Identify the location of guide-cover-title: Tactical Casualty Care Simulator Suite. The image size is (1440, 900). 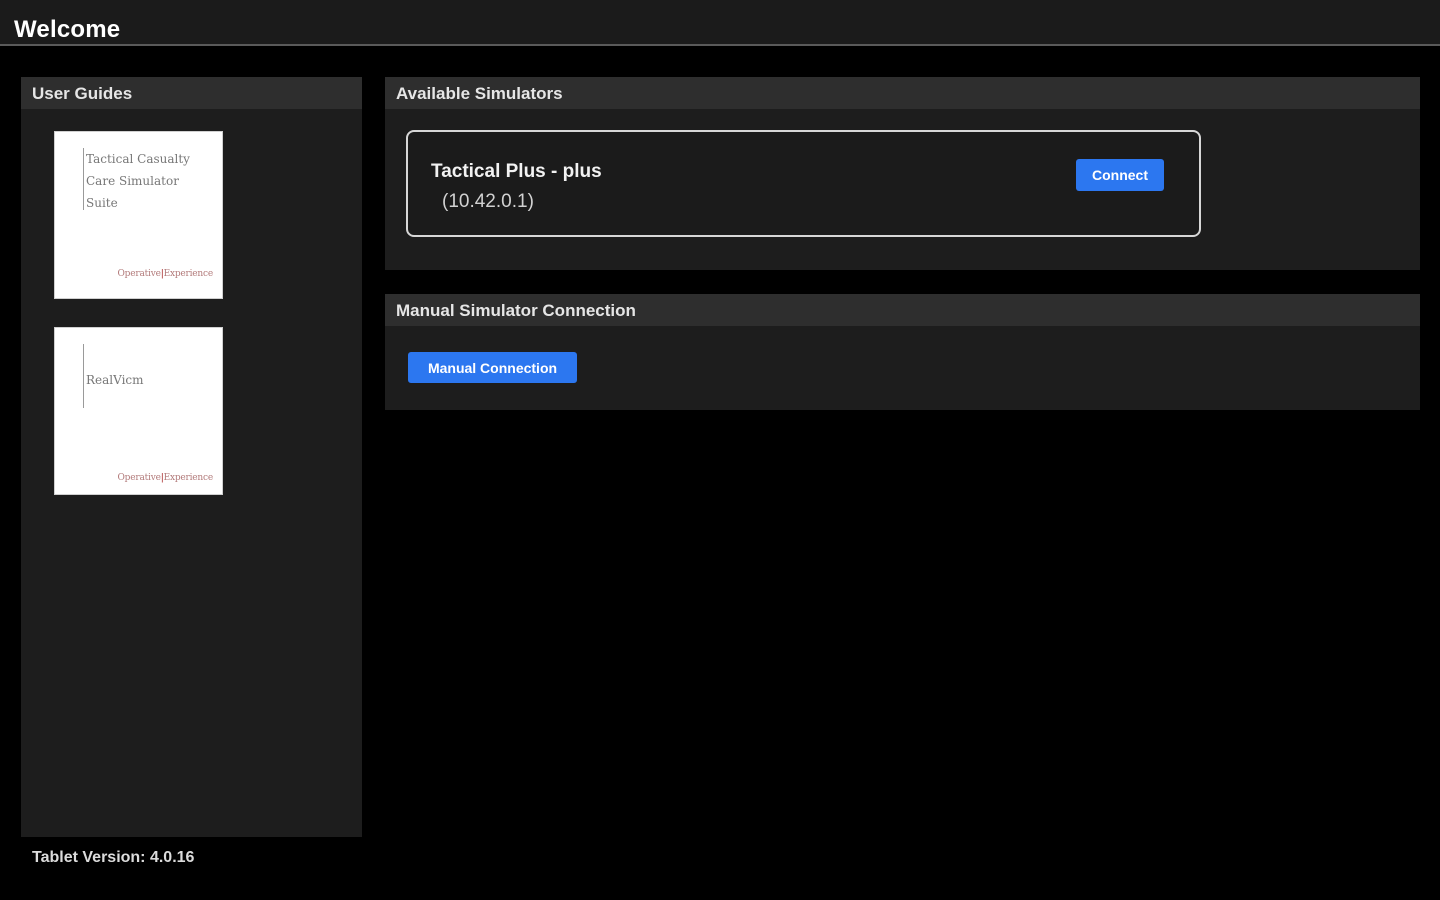
(138, 181).